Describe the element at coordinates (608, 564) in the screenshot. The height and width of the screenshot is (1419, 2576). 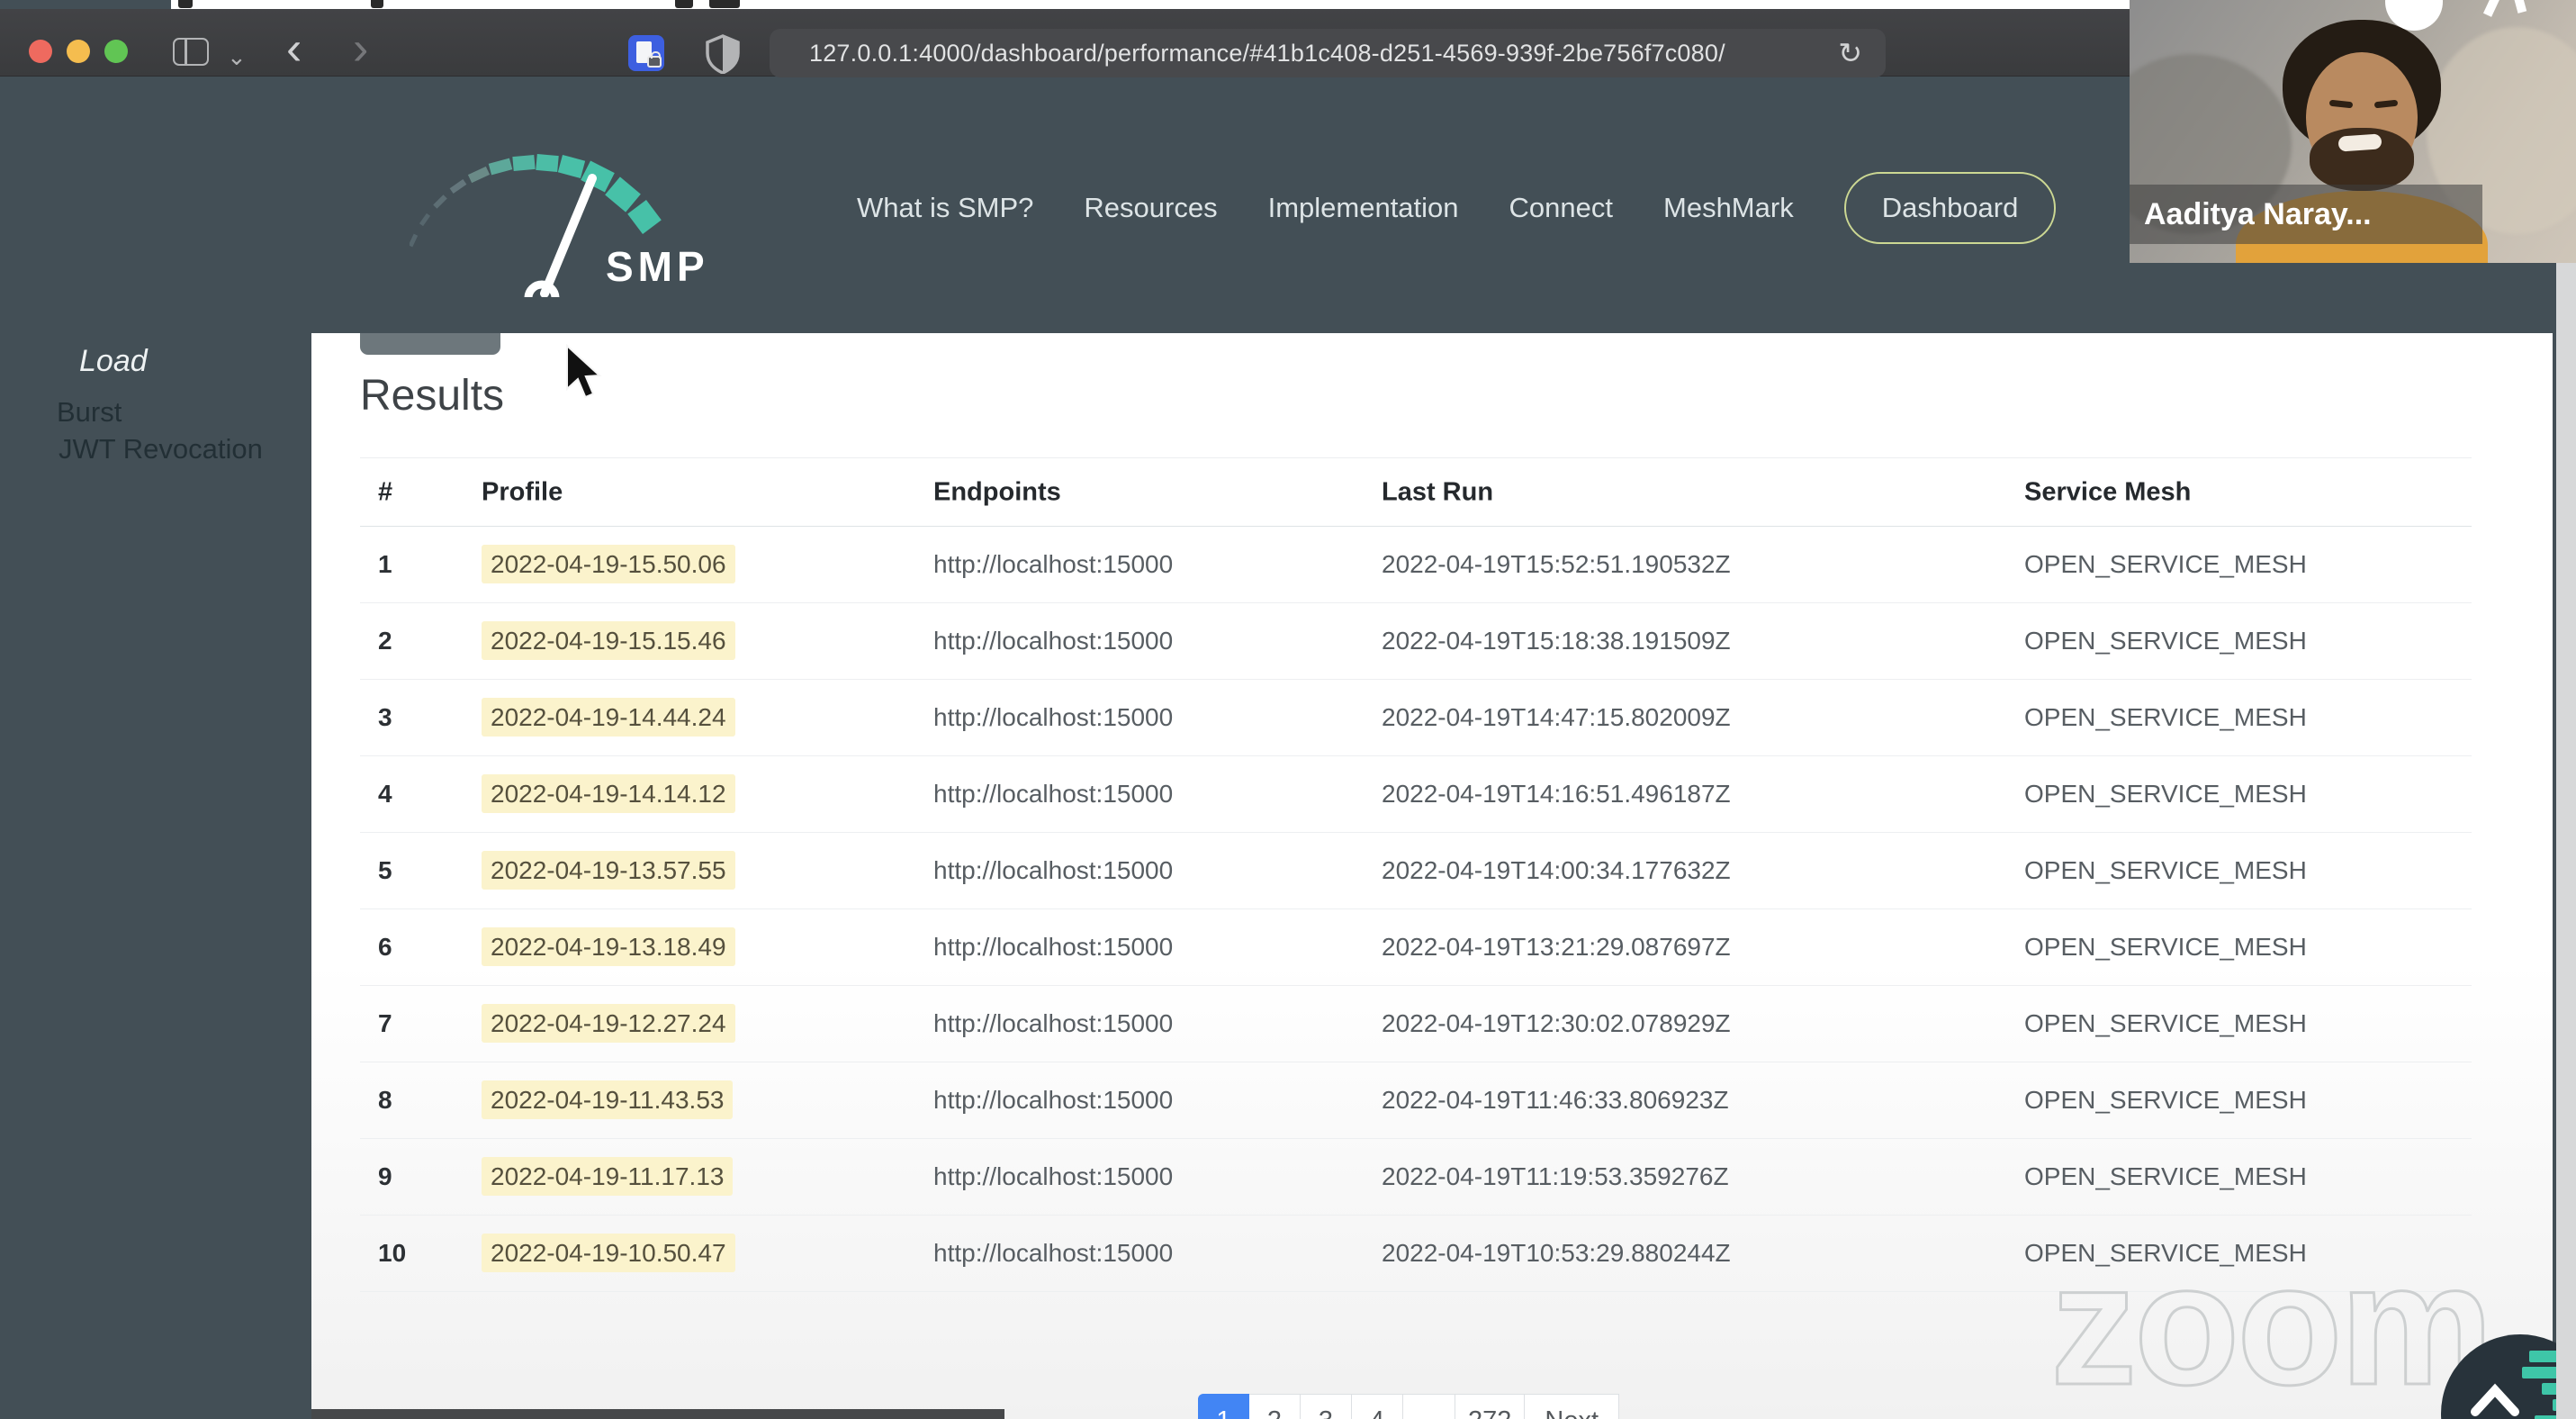
I see `profile-name: 2022-04-19-15.50.06` at that location.